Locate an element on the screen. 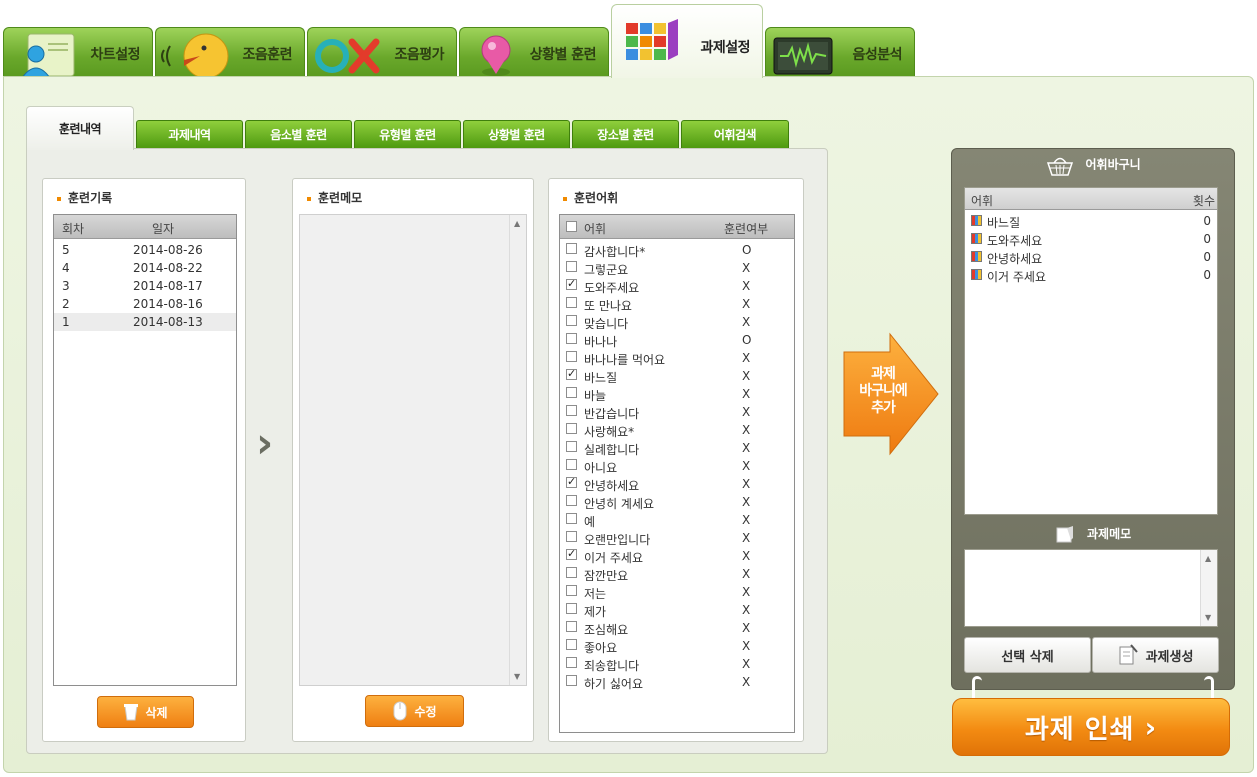 The image size is (1257, 777). list-item: 하기 싫어요 X is located at coordinates (677, 682).